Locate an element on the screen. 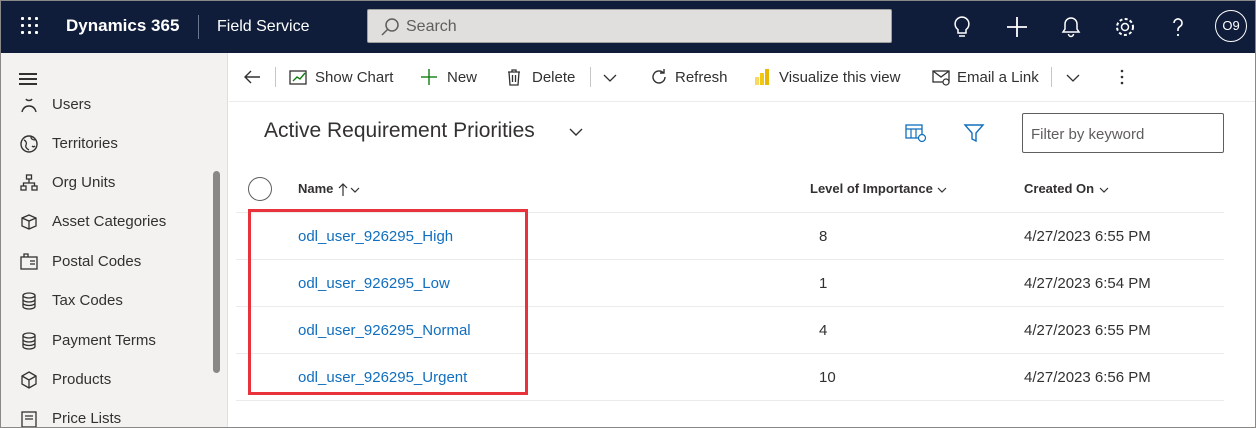 The image size is (1256, 428). sidebar-item-products: Products is located at coordinates (106, 380).